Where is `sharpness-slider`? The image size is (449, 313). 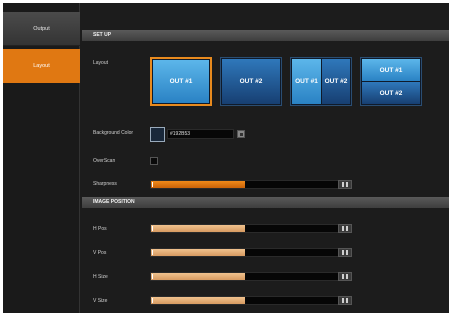
sharpness-slider is located at coordinates (245, 184).